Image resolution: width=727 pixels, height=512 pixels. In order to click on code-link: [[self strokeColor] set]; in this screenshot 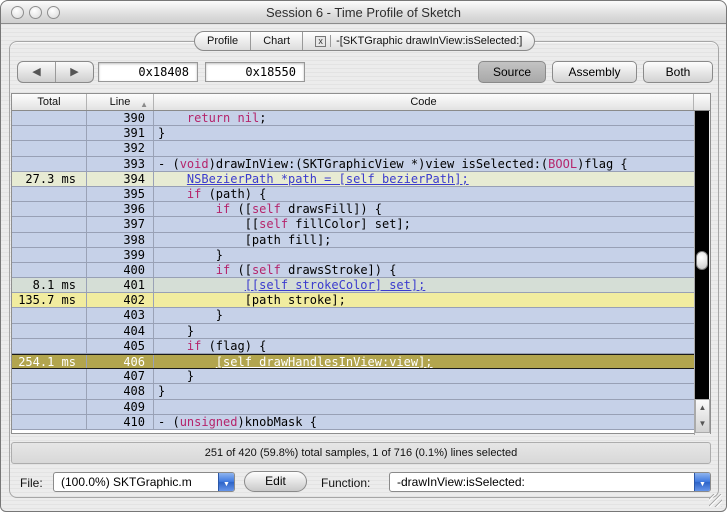, I will do `click(335, 285)`.